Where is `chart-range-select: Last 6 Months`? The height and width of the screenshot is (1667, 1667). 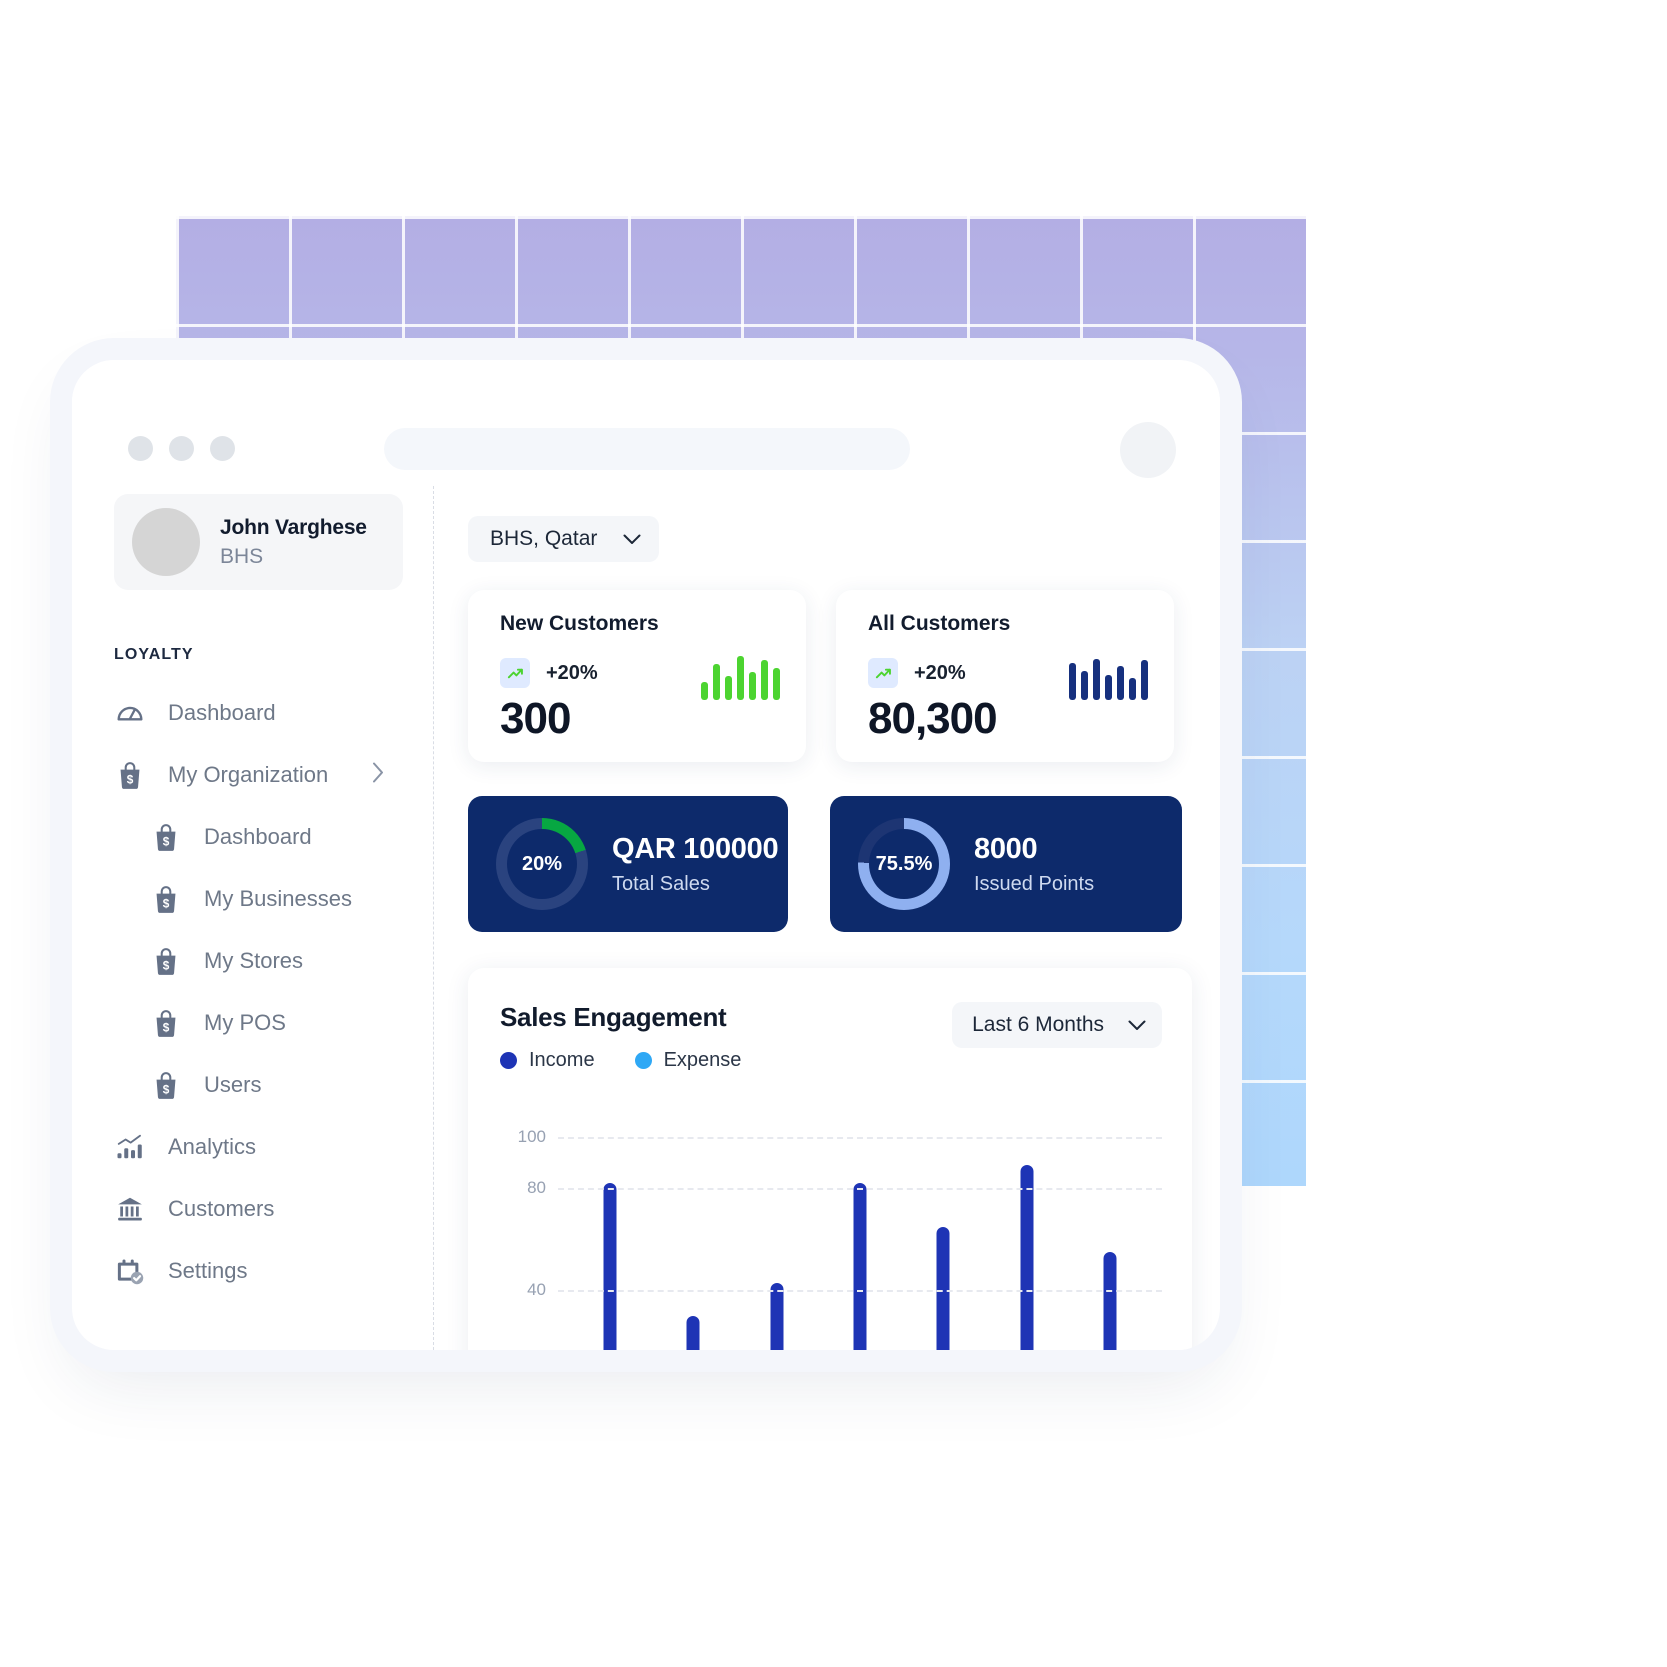
chart-range-select: Last 6 Months is located at coordinates (1057, 1025).